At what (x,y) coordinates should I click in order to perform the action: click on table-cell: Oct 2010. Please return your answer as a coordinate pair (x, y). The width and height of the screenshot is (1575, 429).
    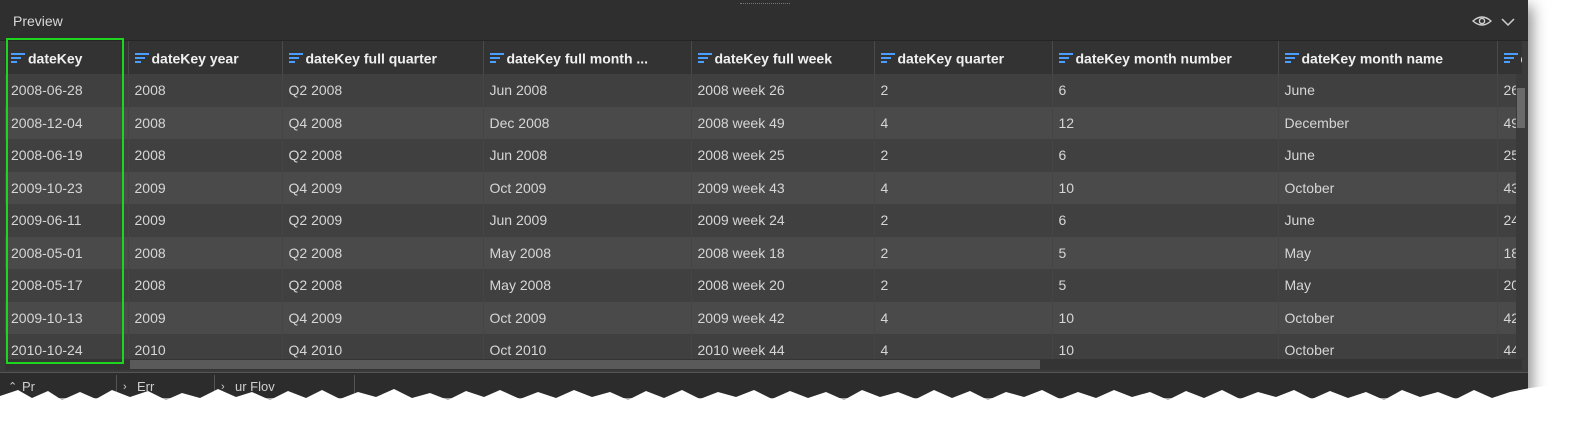
    Looking at the image, I should click on (587, 346).